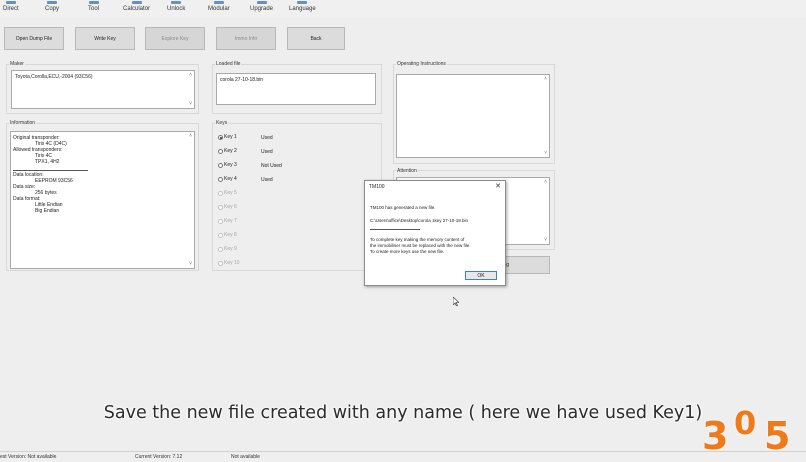 The height and width of the screenshot is (462, 806). What do you see at coordinates (105, 38) in the screenshot?
I see `write-key-button: Write Key` at bounding box center [105, 38].